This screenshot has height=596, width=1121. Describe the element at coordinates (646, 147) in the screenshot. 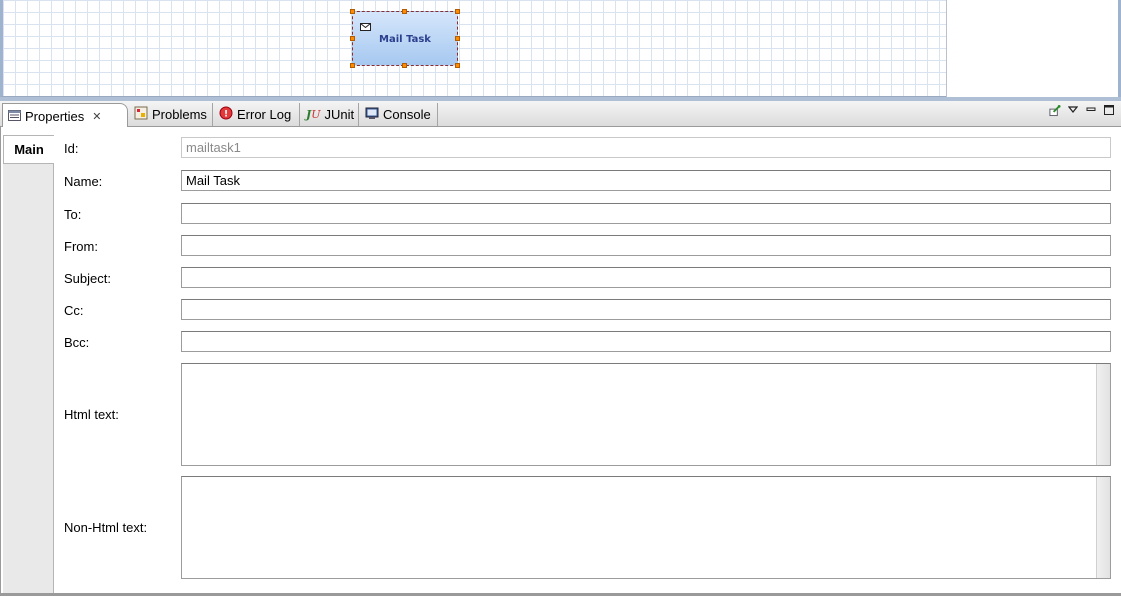

I see `id-field` at that location.